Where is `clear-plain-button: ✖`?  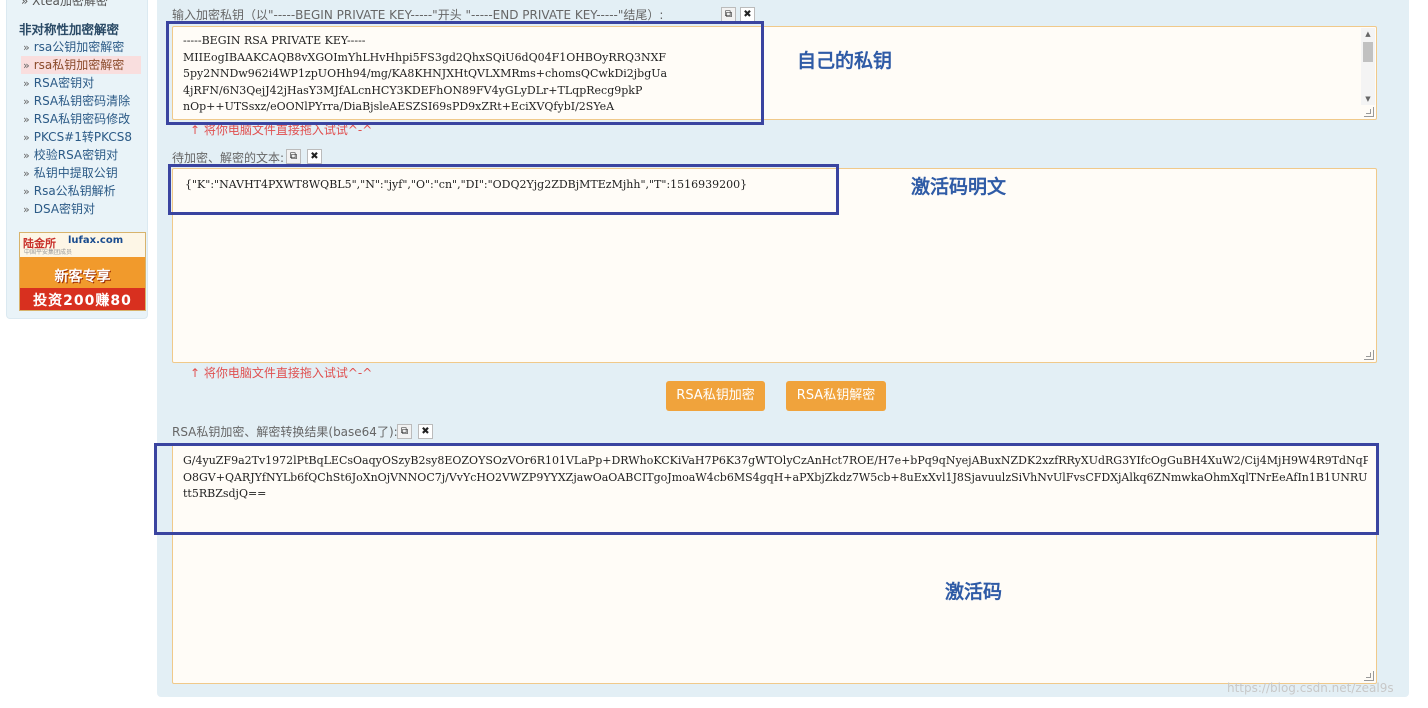
clear-plain-button: ✖ is located at coordinates (314, 156).